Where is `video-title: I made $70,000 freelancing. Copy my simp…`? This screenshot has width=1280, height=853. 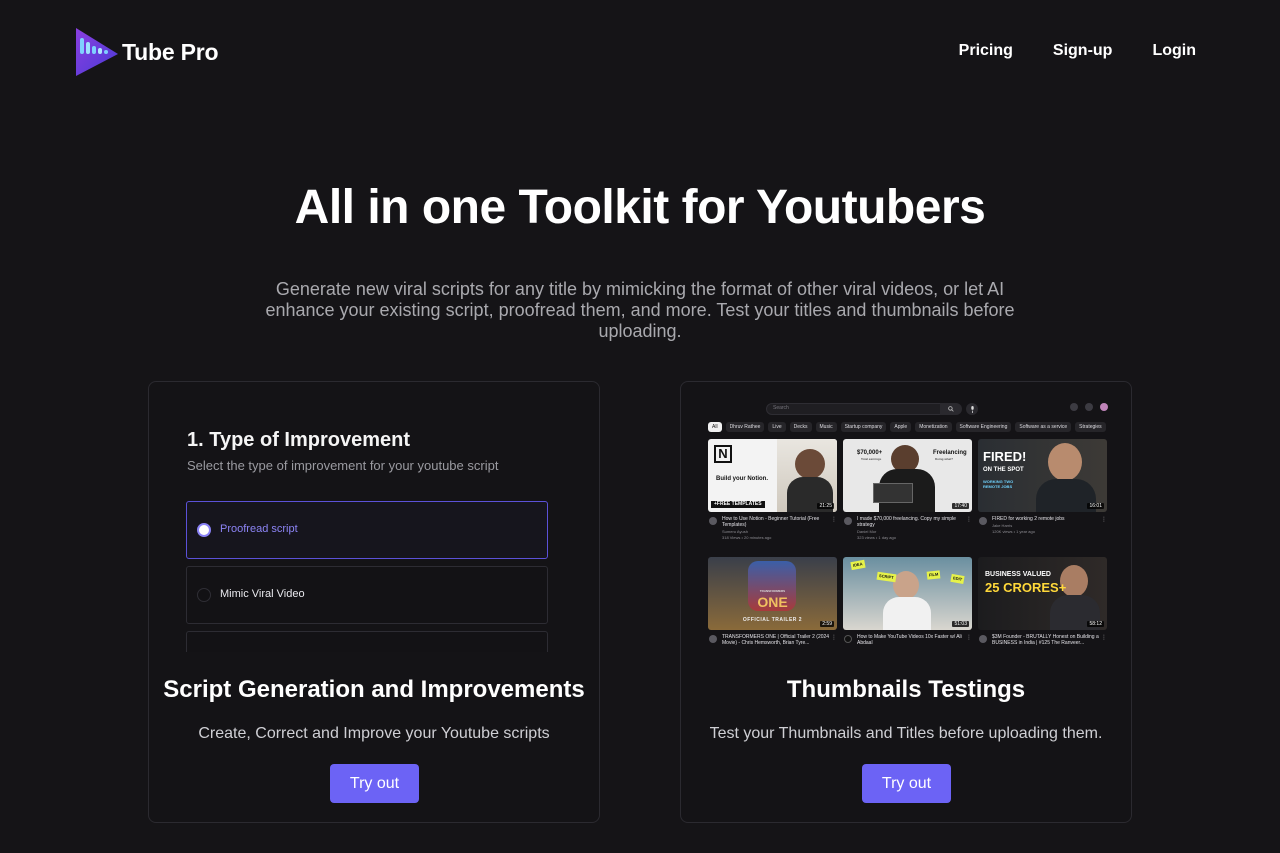 video-title: I made $70,000 freelancing. Copy my simp… is located at coordinates (911, 522).